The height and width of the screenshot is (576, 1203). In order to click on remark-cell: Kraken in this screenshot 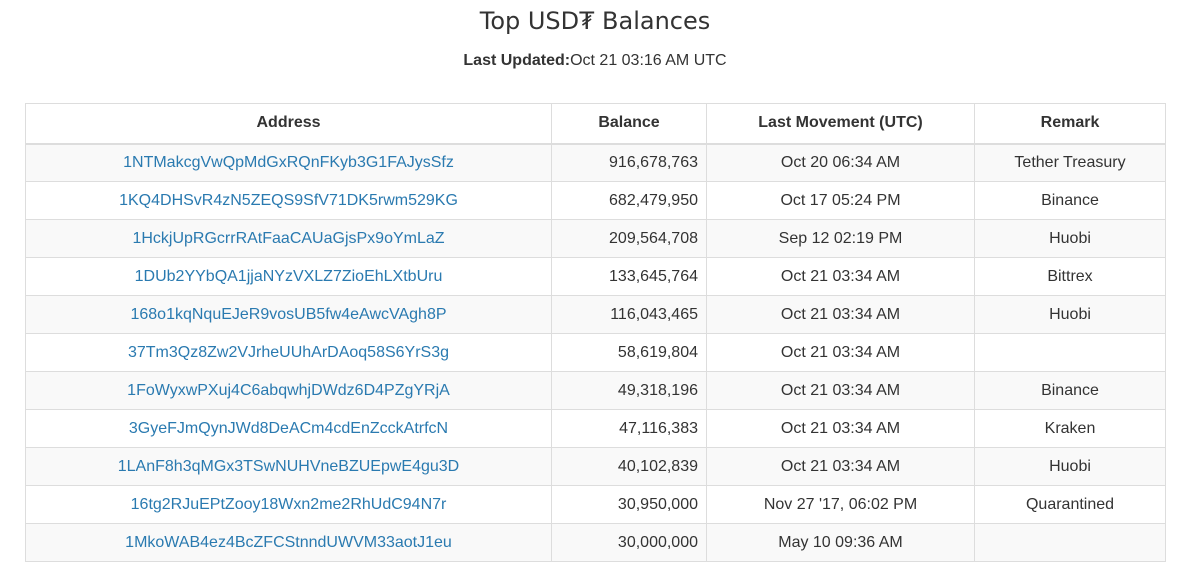, I will do `click(1070, 428)`.